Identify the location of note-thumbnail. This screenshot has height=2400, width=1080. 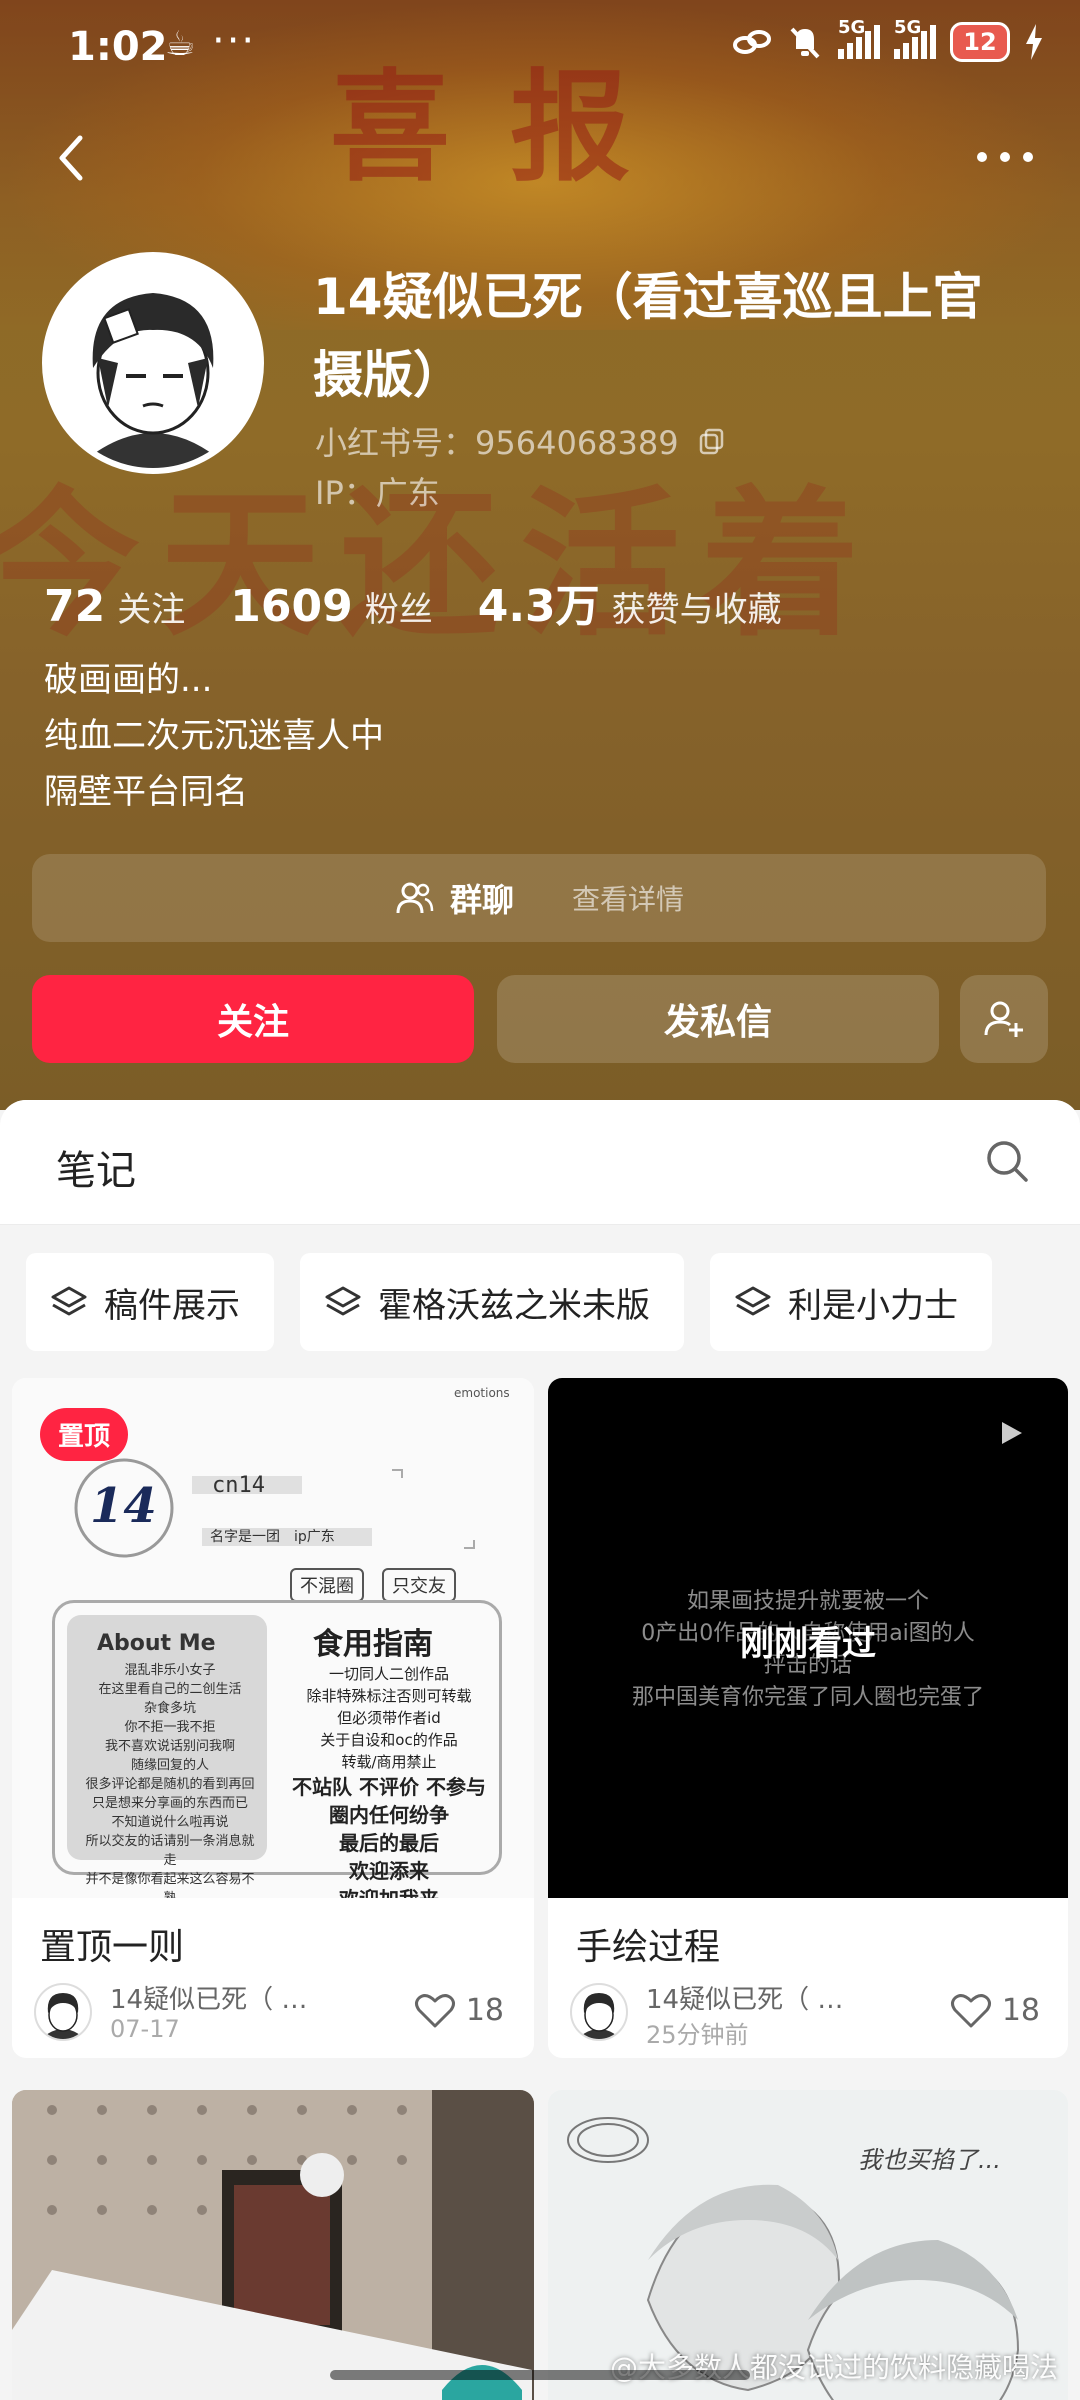
(273, 2245).